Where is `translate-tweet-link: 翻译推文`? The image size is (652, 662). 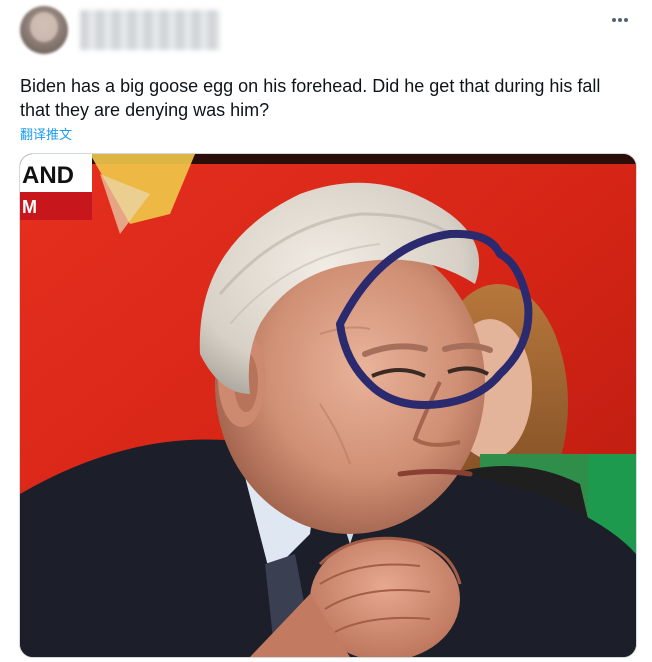
translate-tweet-link: 翻译推文 is located at coordinates (46, 133).